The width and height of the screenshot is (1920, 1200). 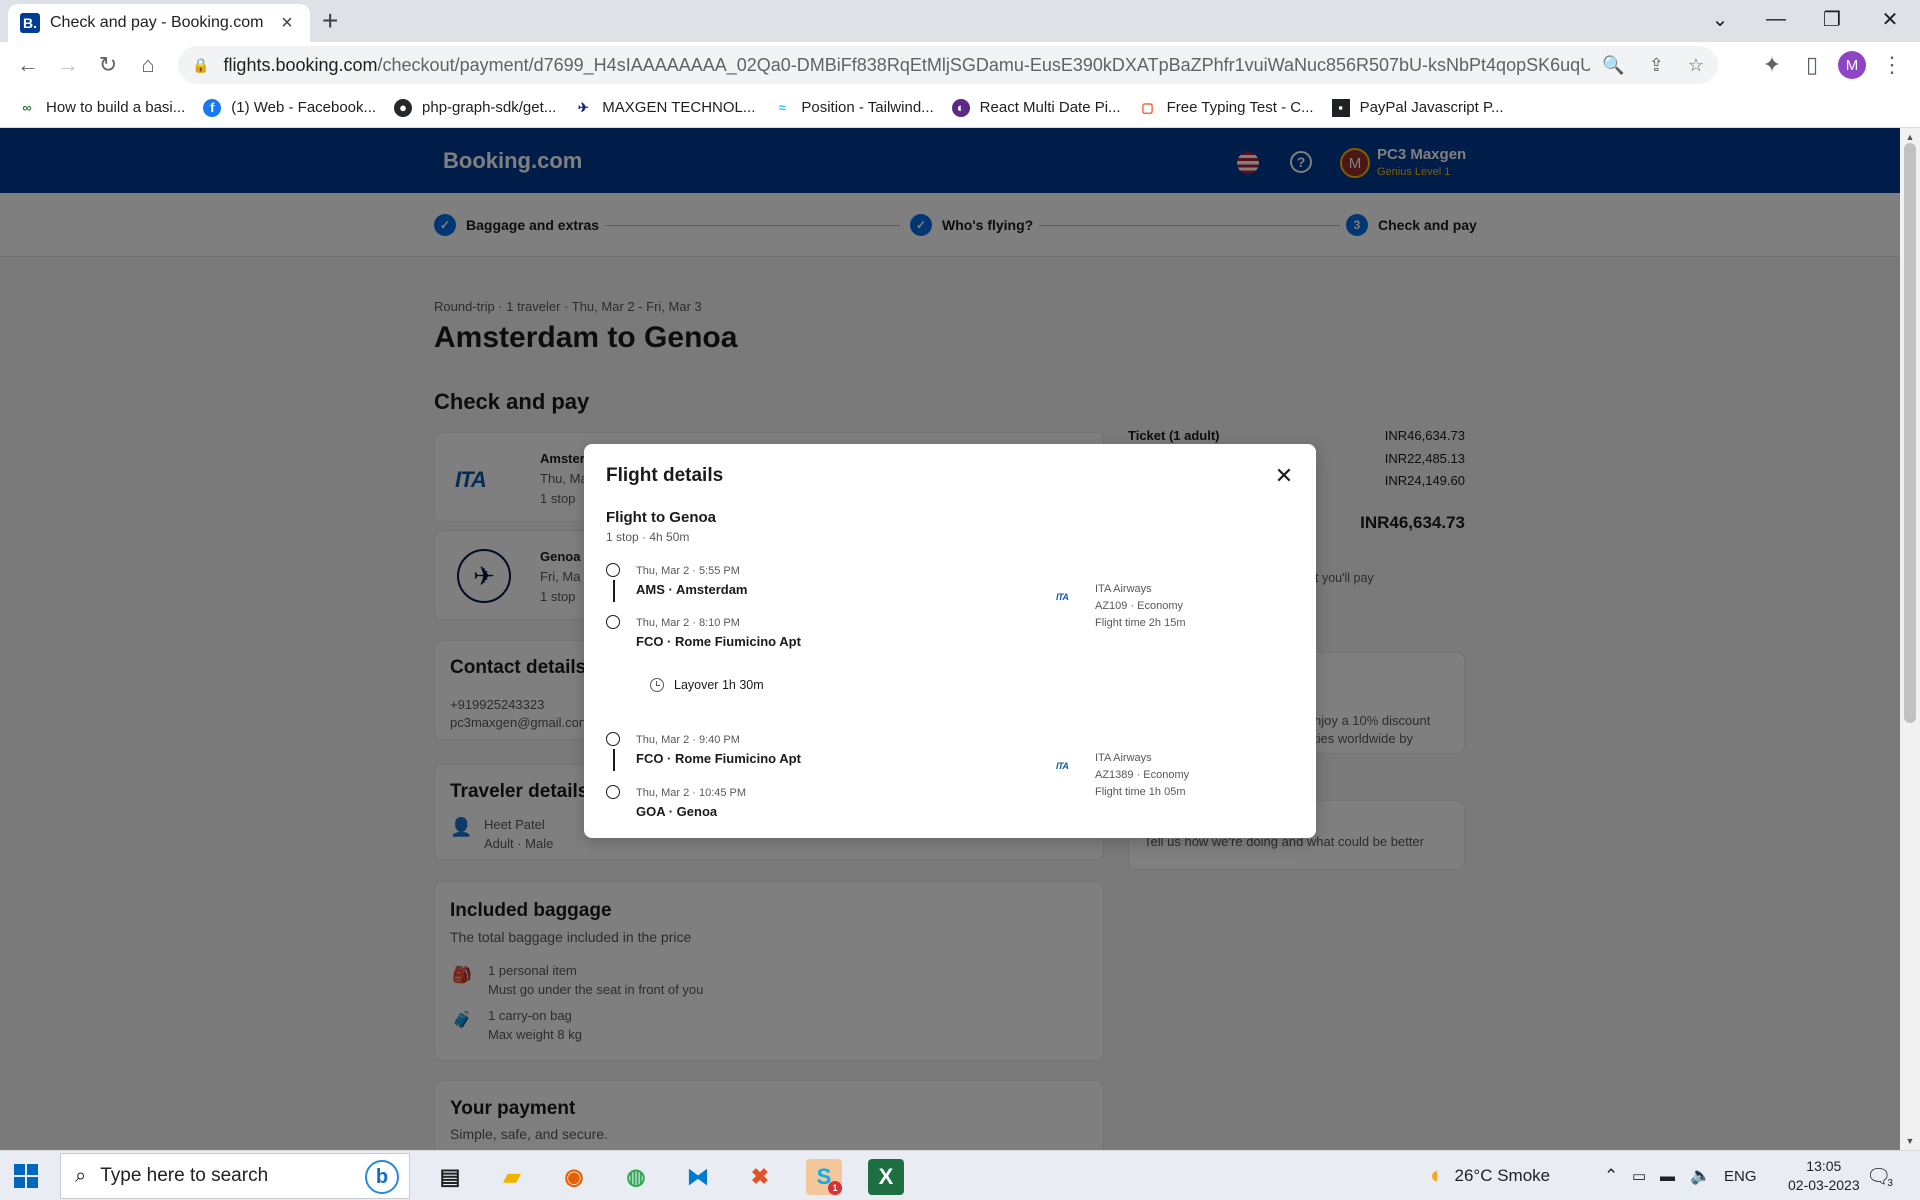 What do you see at coordinates (688, 623) in the screenshot?
I see `arrival-time: Thu, Mar 2 · 8:10 PM` at bounding box center [688, 623].